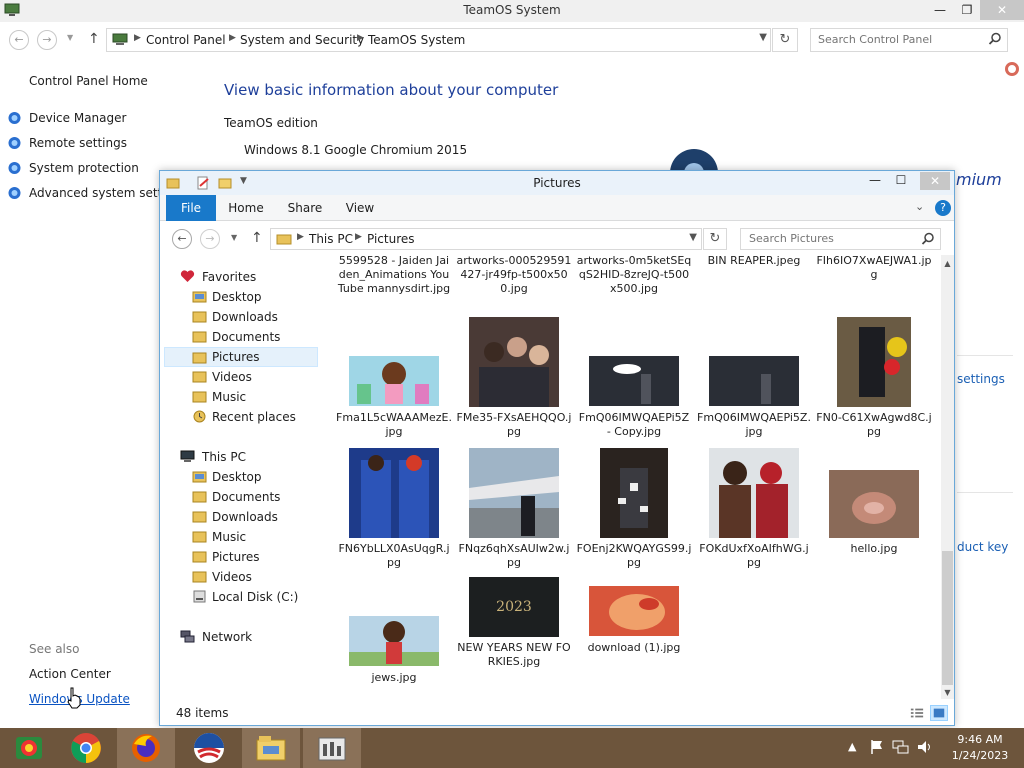 Image resolution: width=1024 pixels, height=768 pixels. Describe the element at coordinates (356, 150) in the screenshot. I see `edition-value: Windows 8.1 Google Chromium 2015` at that location.